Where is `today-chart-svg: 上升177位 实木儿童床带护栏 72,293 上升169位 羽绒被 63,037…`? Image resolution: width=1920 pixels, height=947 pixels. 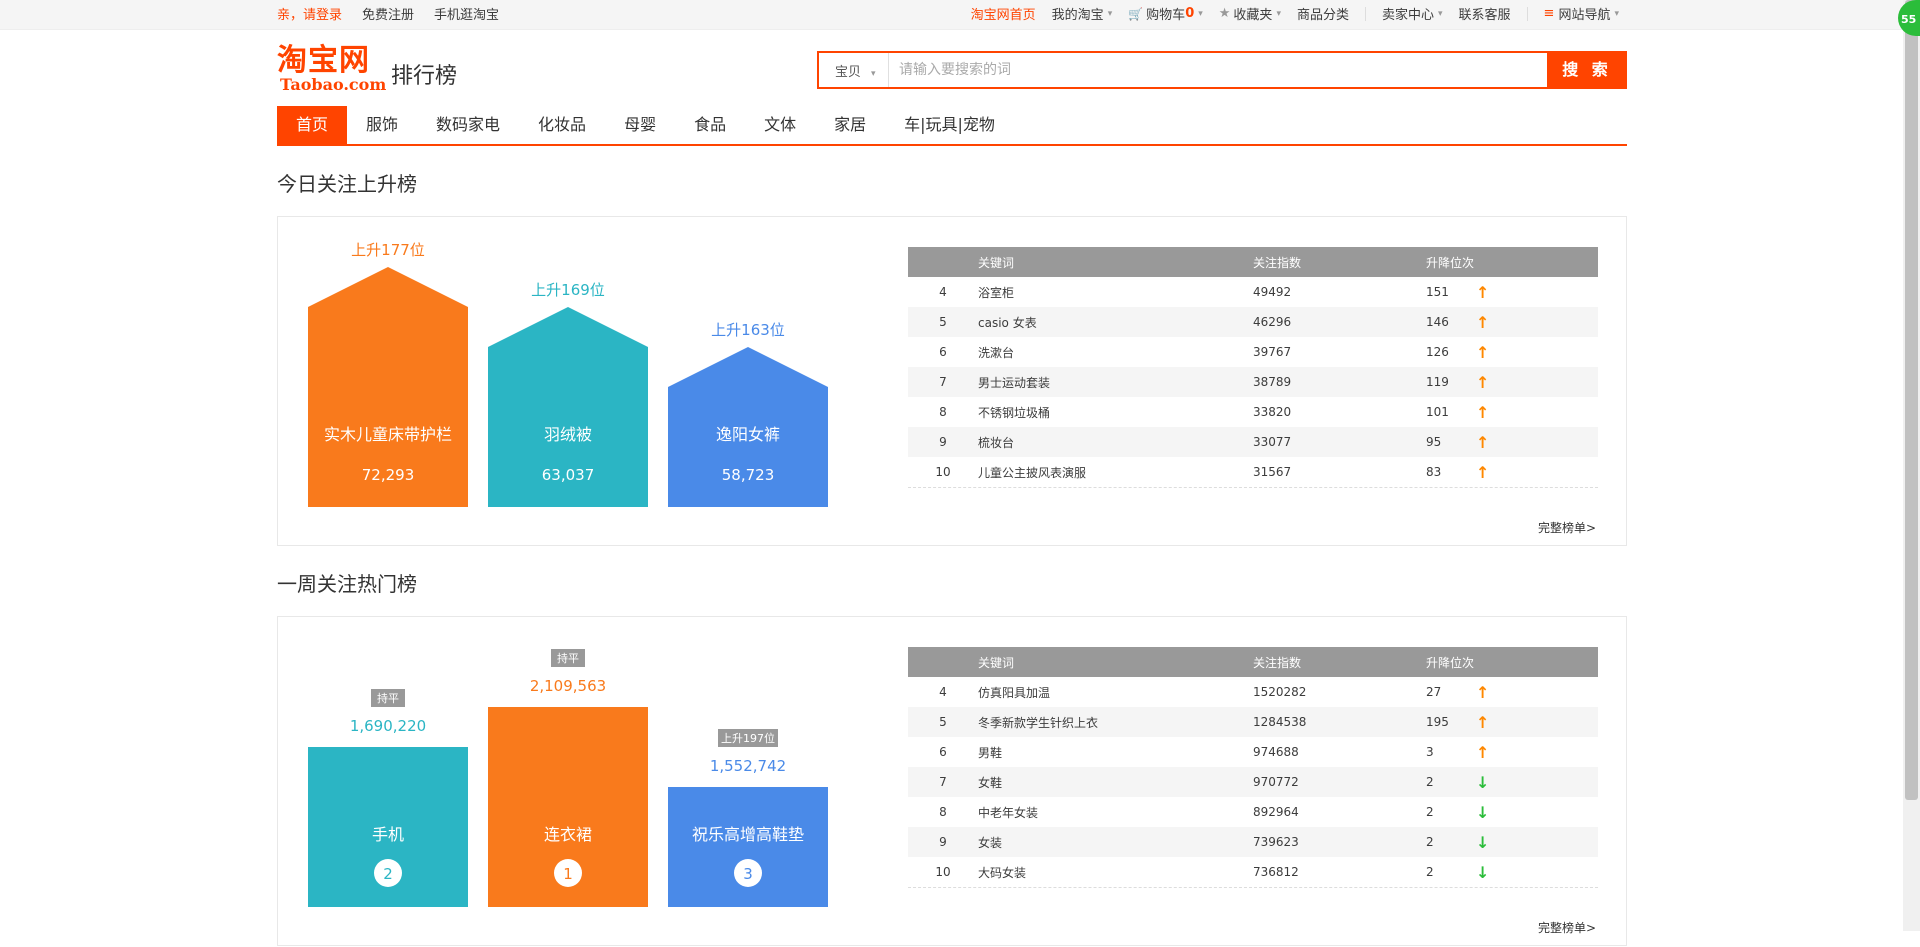 today-chart-svg: 上升177位 实木儿童床带护栏 72,293 上升169位 羽绒被 63,037… is located at coordinates (568, 374).